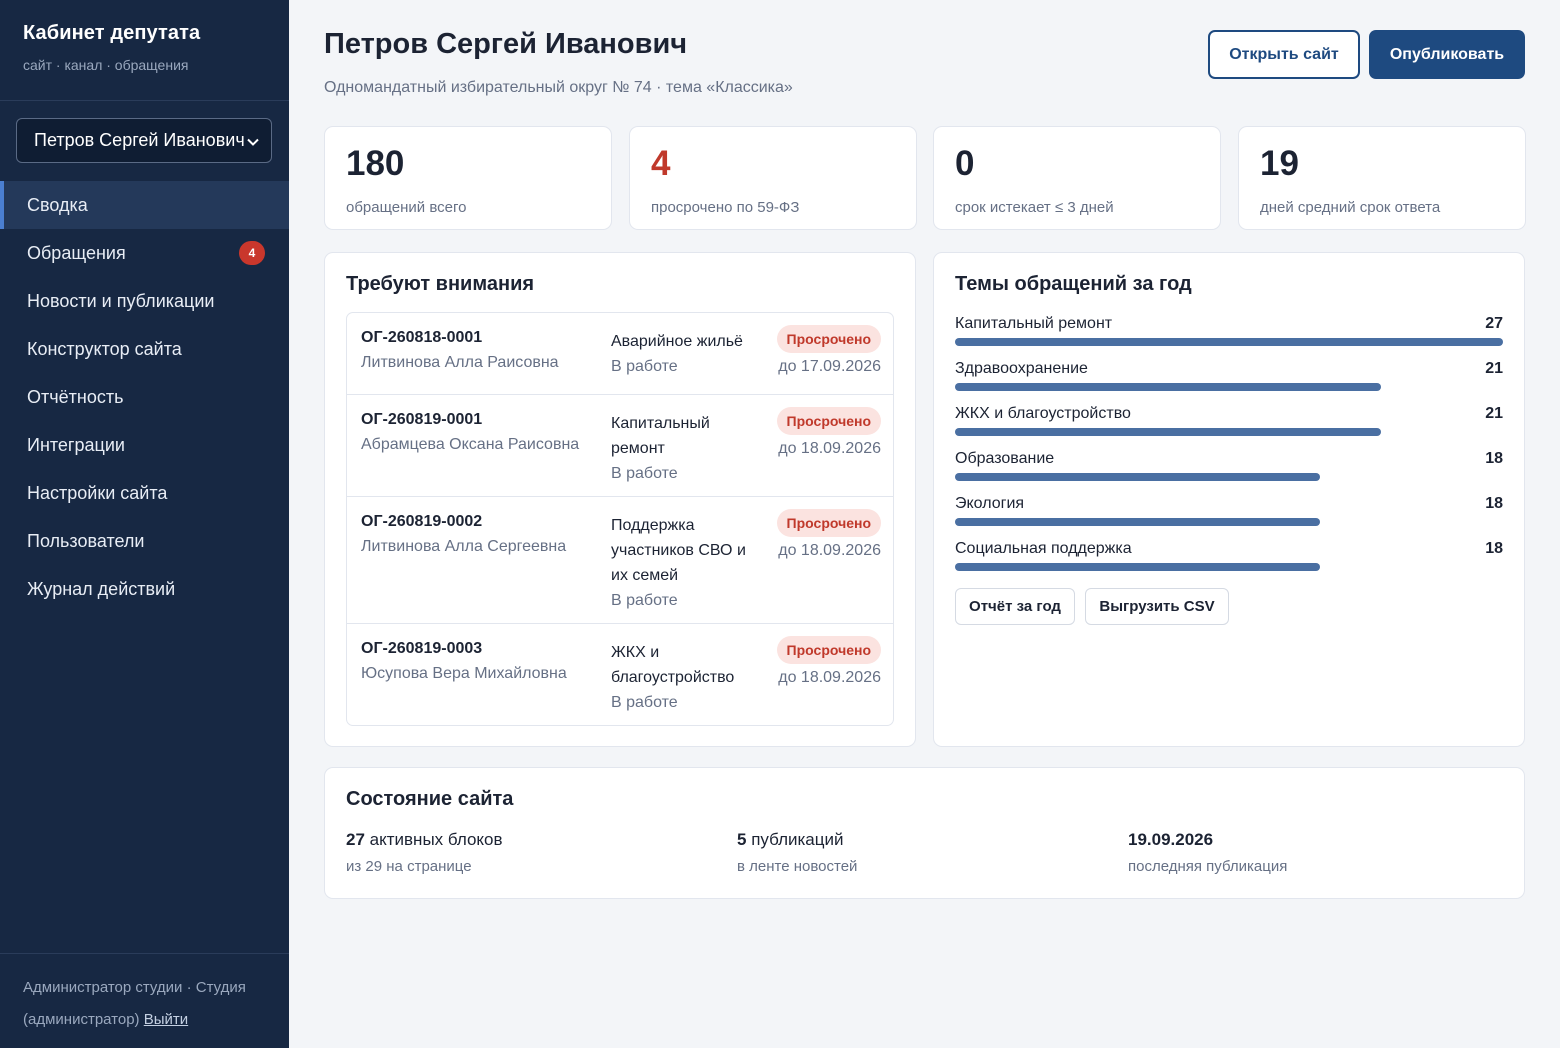  I want to click on sidebar-item-label: Конструктор сайта, so click(104, 348).